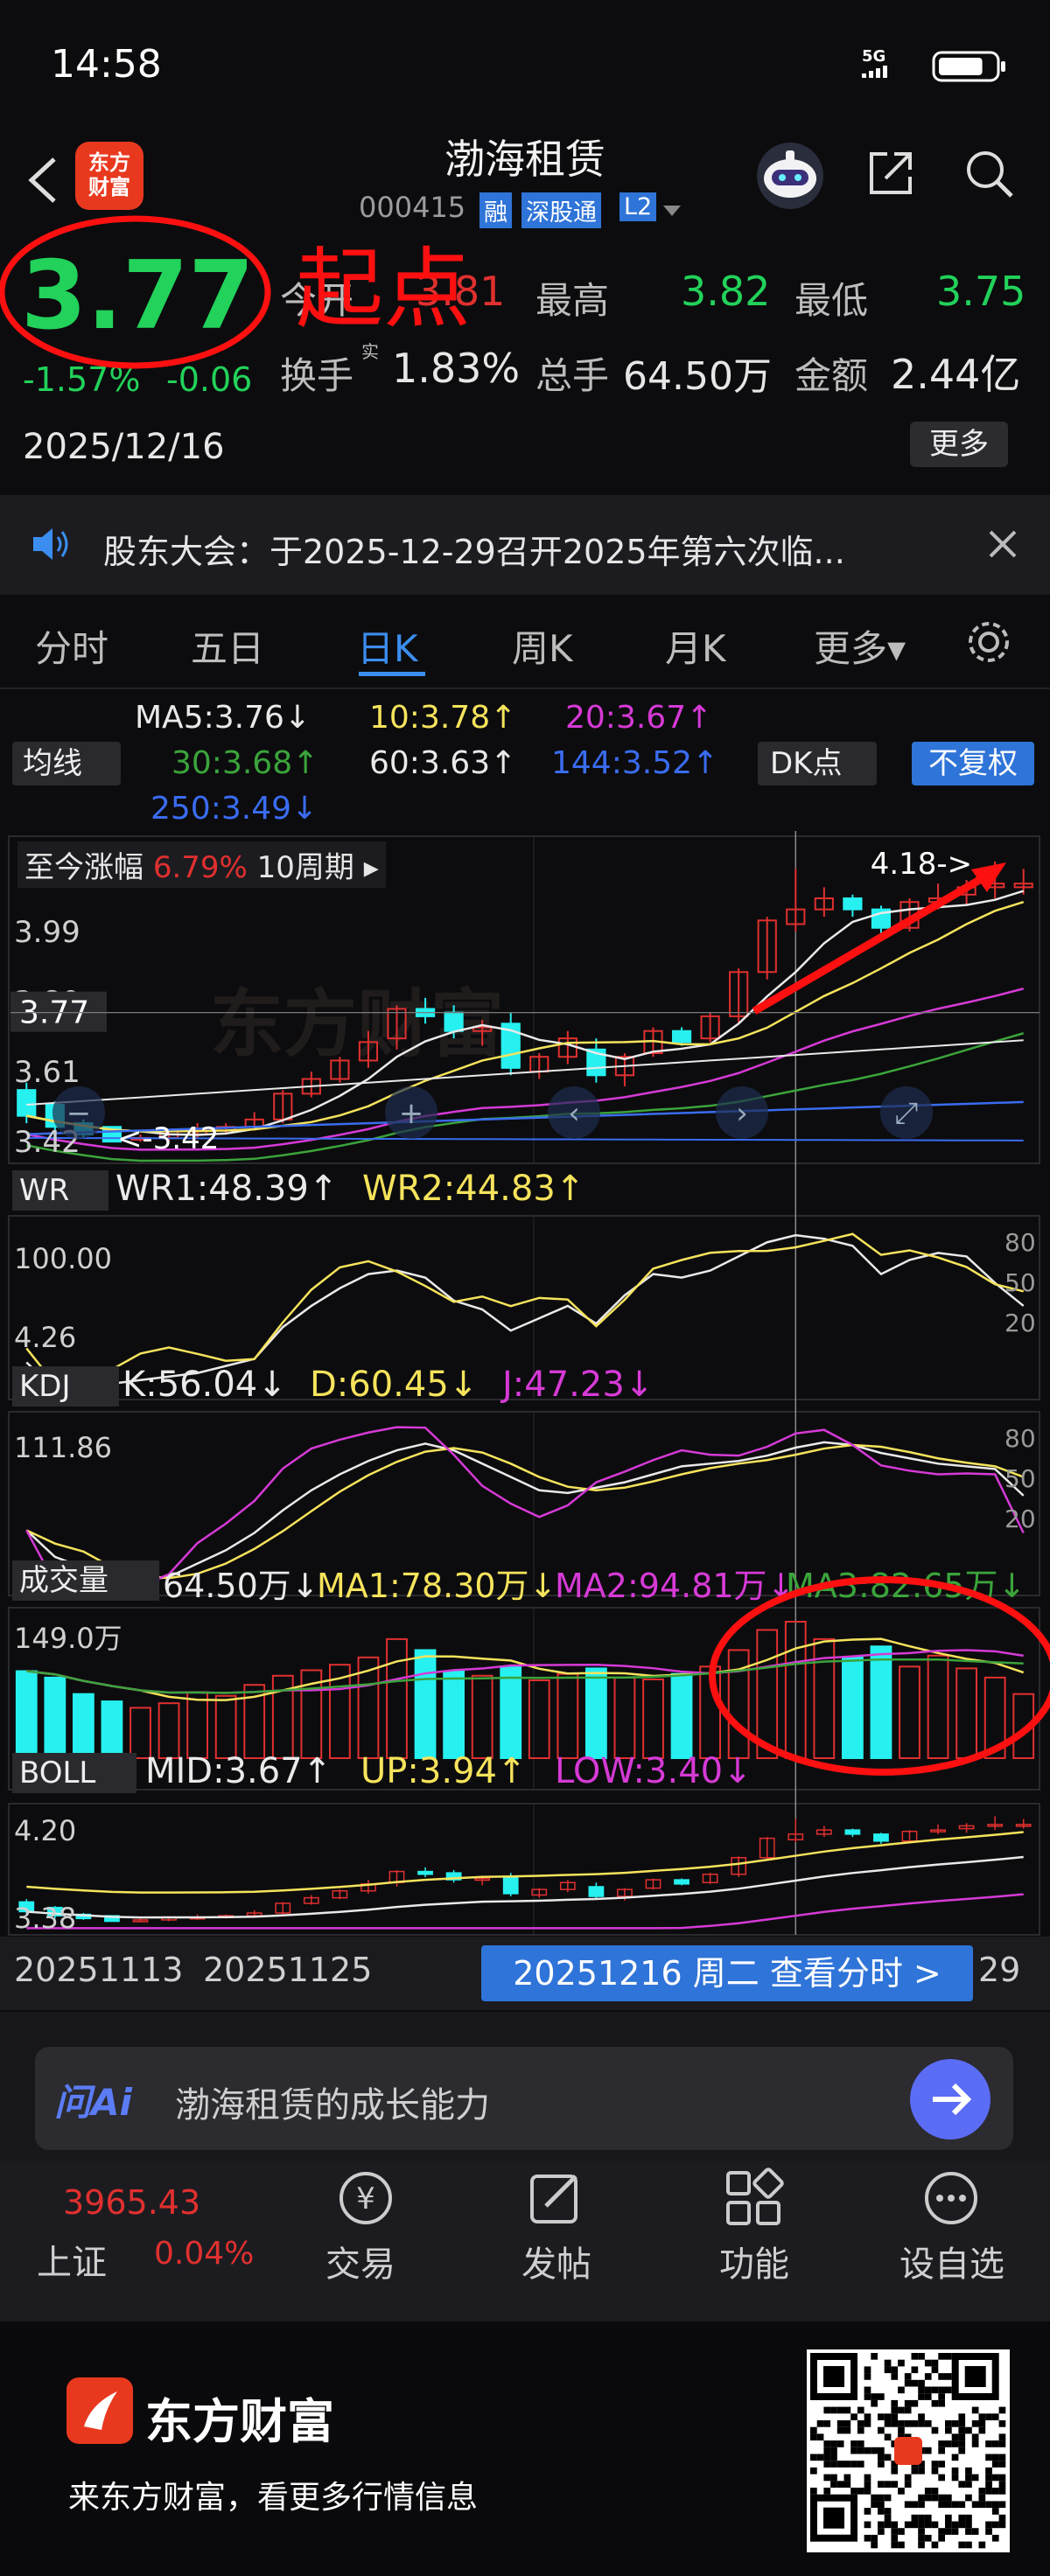 This screenshot has height=2576, width=1050. I want to click on annotation-layer, so click(879, 1319).